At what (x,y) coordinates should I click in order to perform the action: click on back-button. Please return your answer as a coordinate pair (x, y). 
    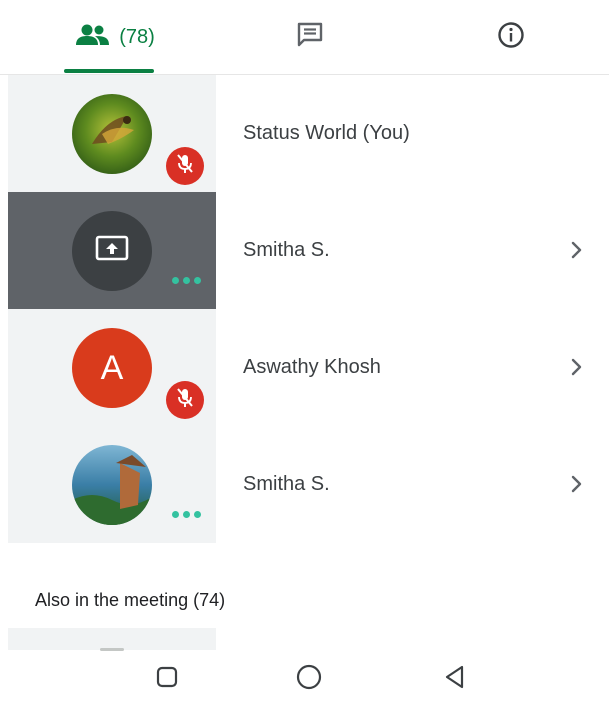
    Looking at the image, I should click on (455, 679).